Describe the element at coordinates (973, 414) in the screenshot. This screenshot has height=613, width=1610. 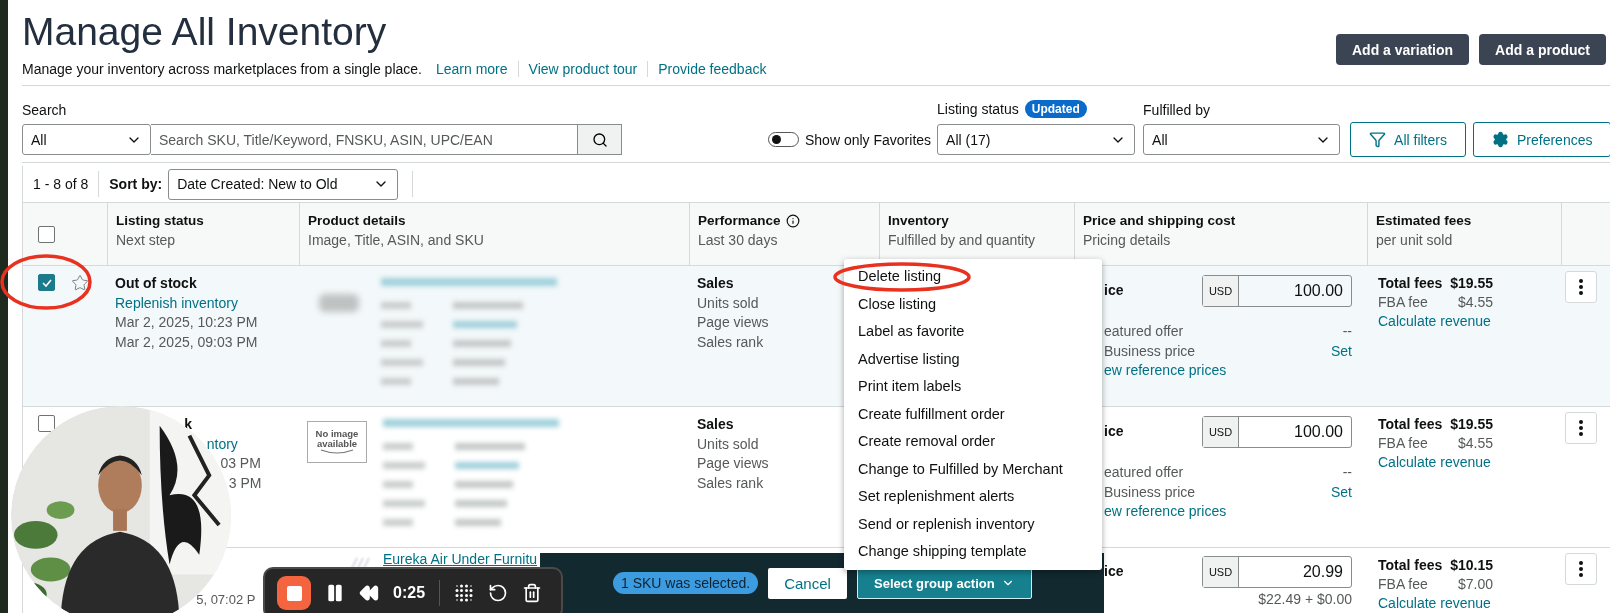
I see `menu-item: Create fulfillment order` at that location.